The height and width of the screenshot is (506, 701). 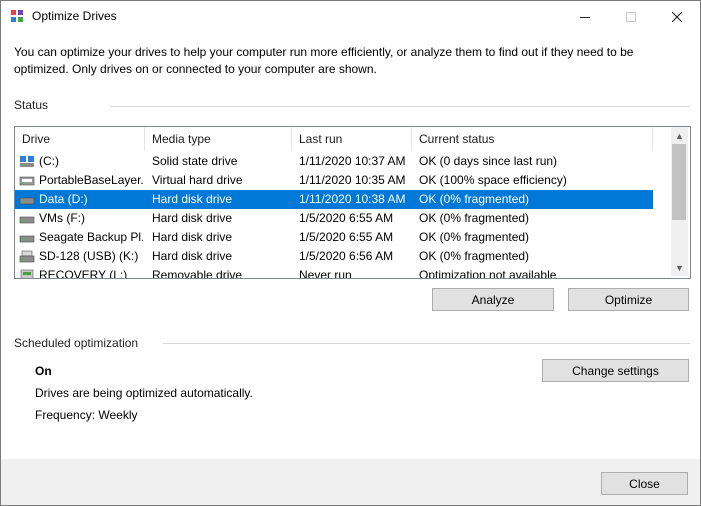 What do you see at coordinates (89, 256) in the screenshot?
I see `drive-name: SD-128 (USB) (K:)` at bounding box center [89, 256].